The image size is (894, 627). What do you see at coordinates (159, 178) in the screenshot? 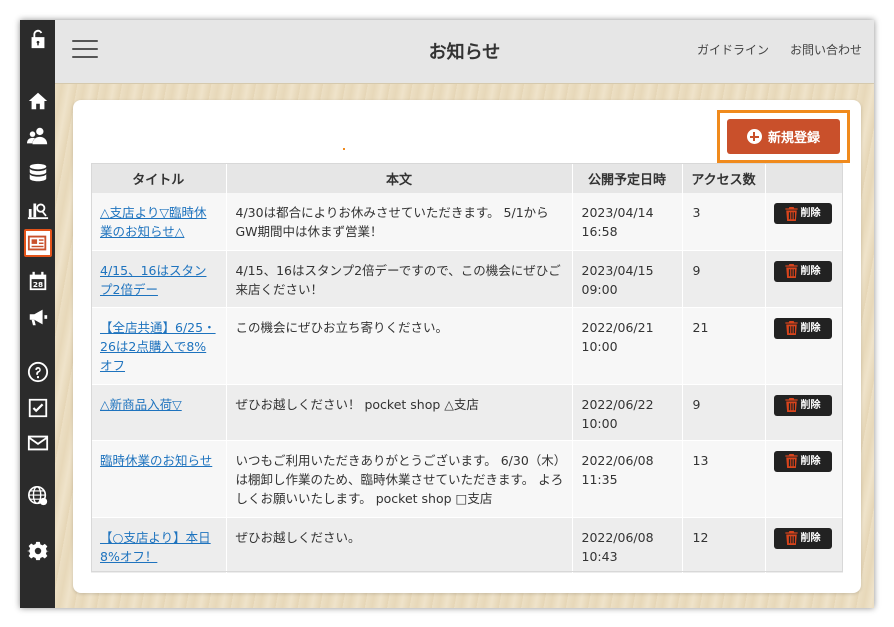
I see `column-header-title: タイトル` at bounding box center [159, 178].